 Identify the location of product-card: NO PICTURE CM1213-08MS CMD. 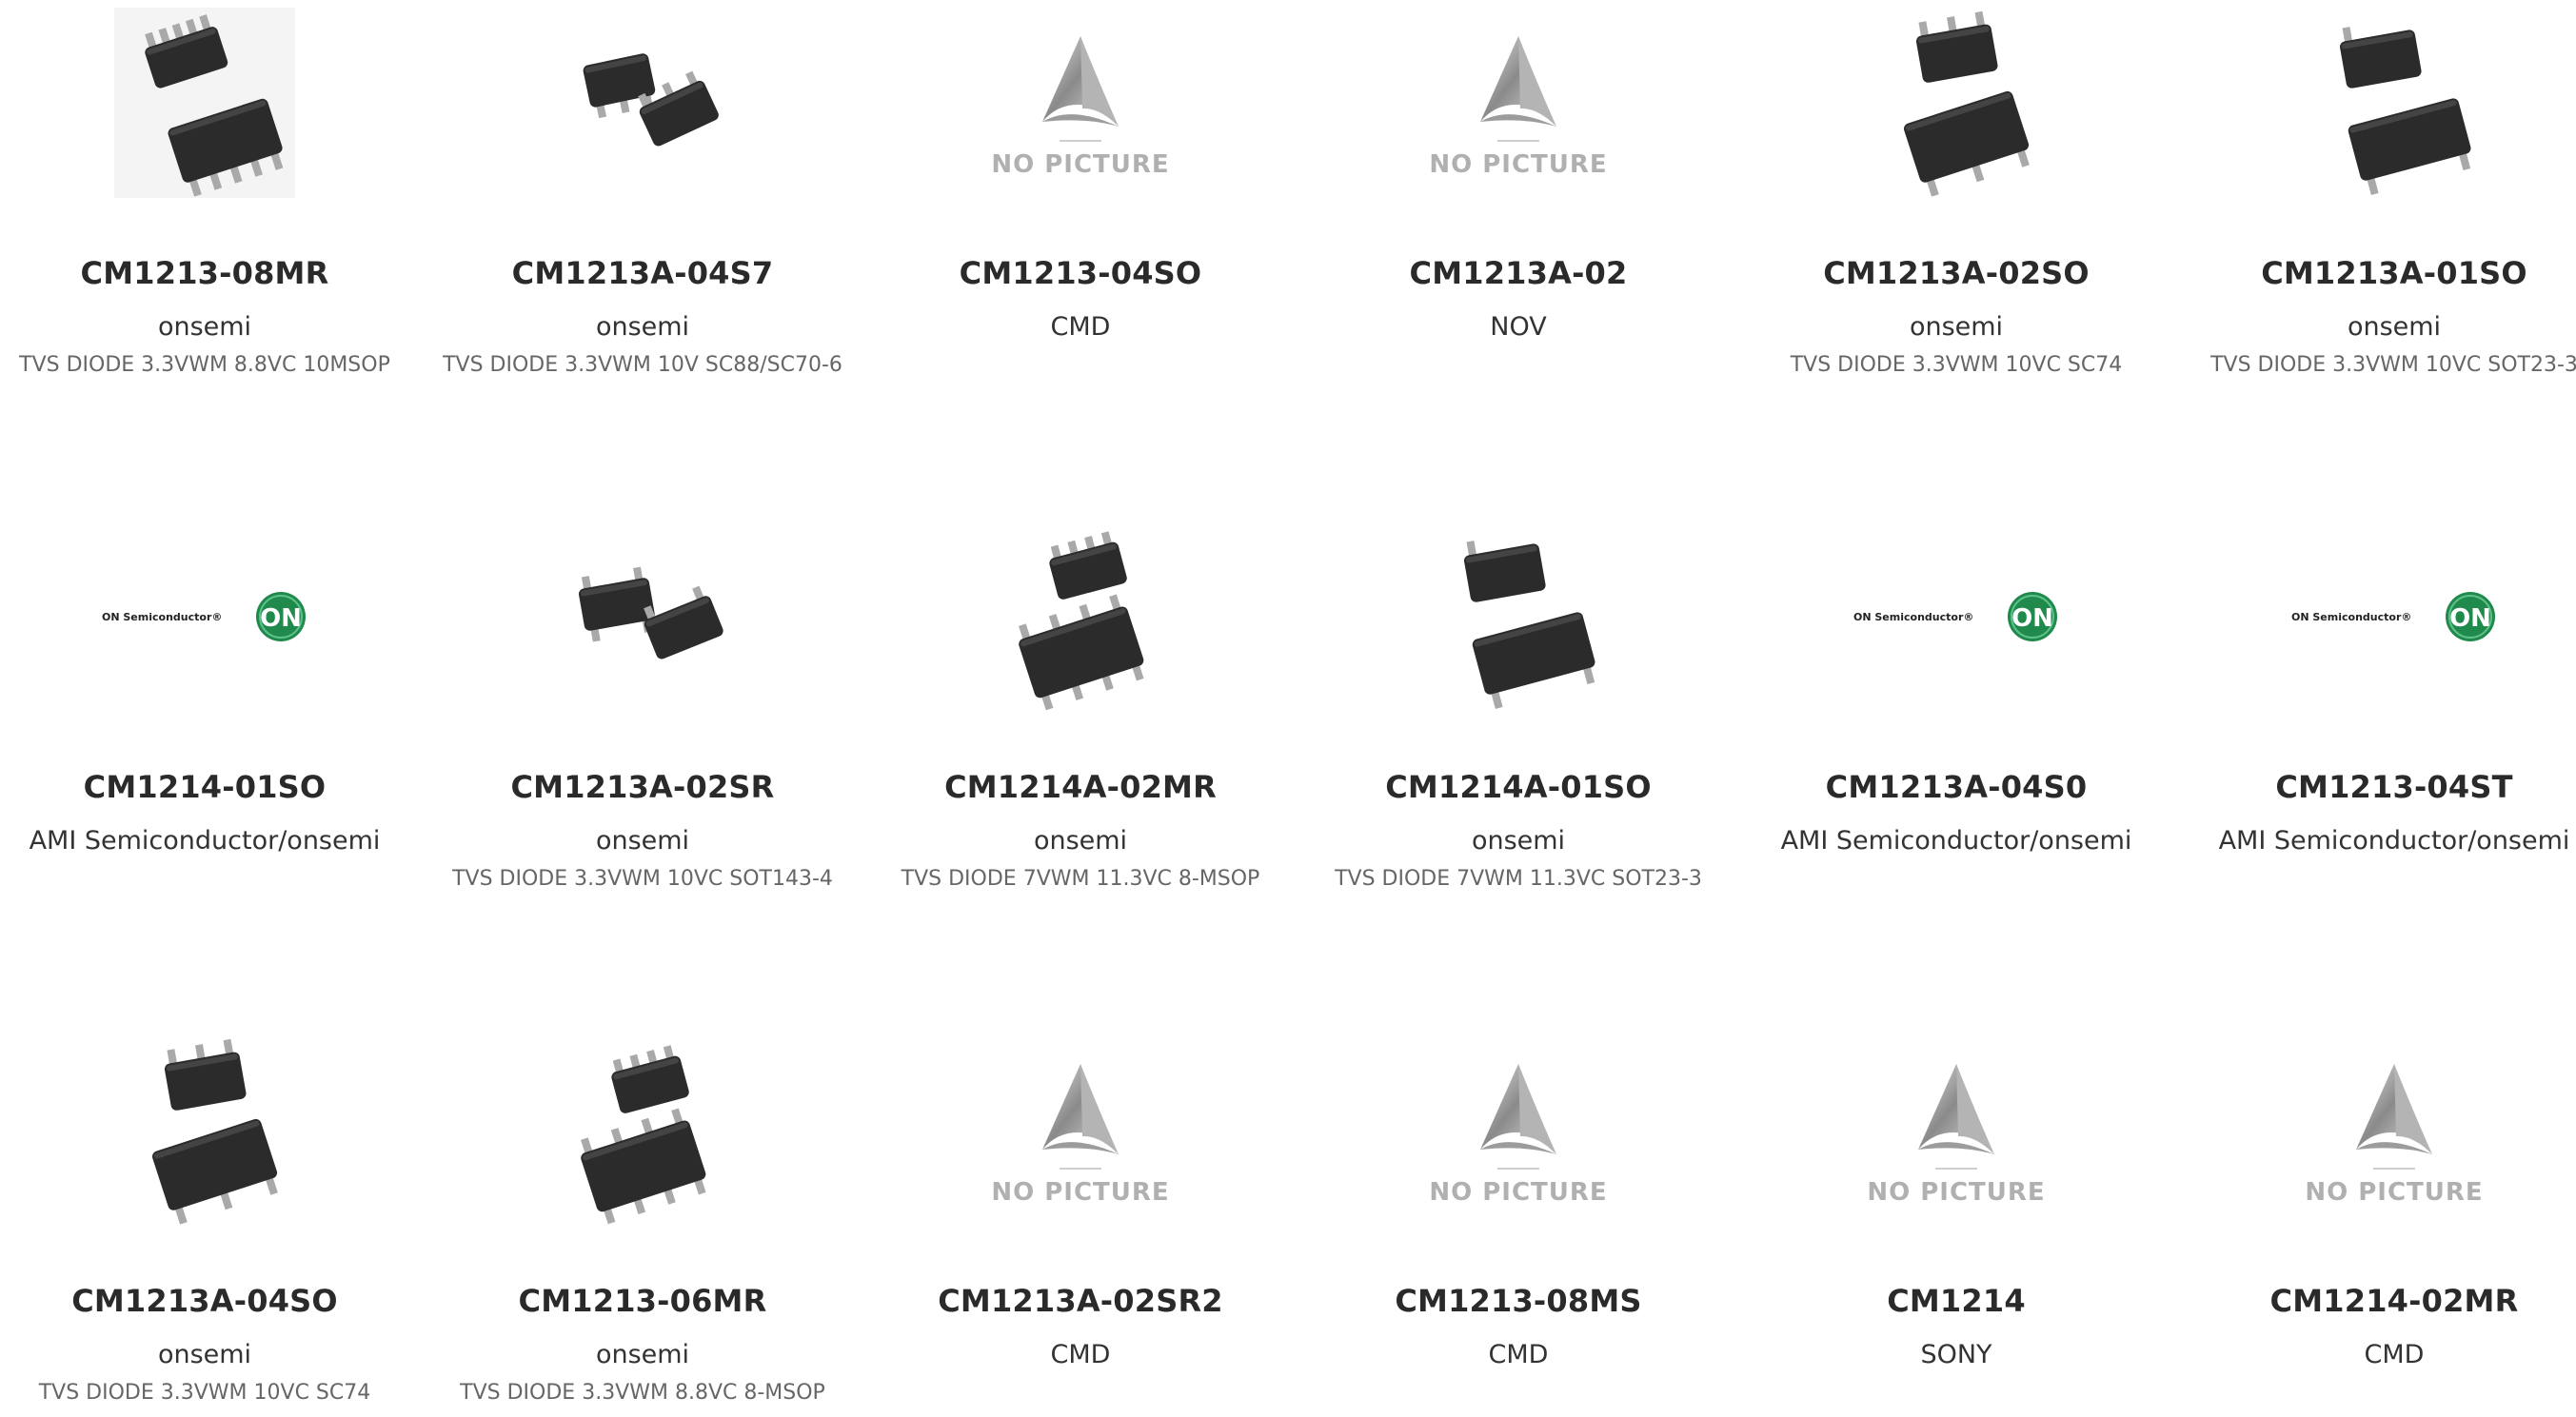
(1518, 1199).